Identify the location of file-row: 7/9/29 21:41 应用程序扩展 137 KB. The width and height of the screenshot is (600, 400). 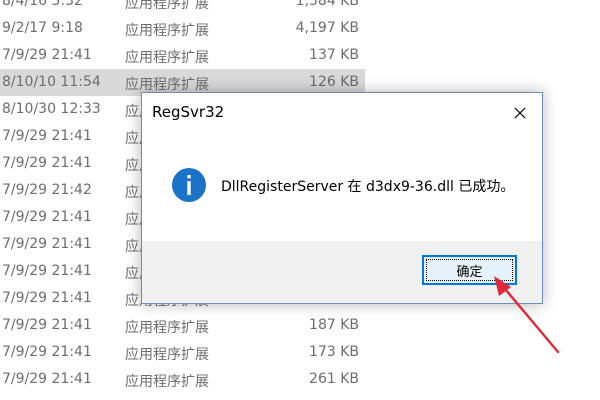
(182, 55).